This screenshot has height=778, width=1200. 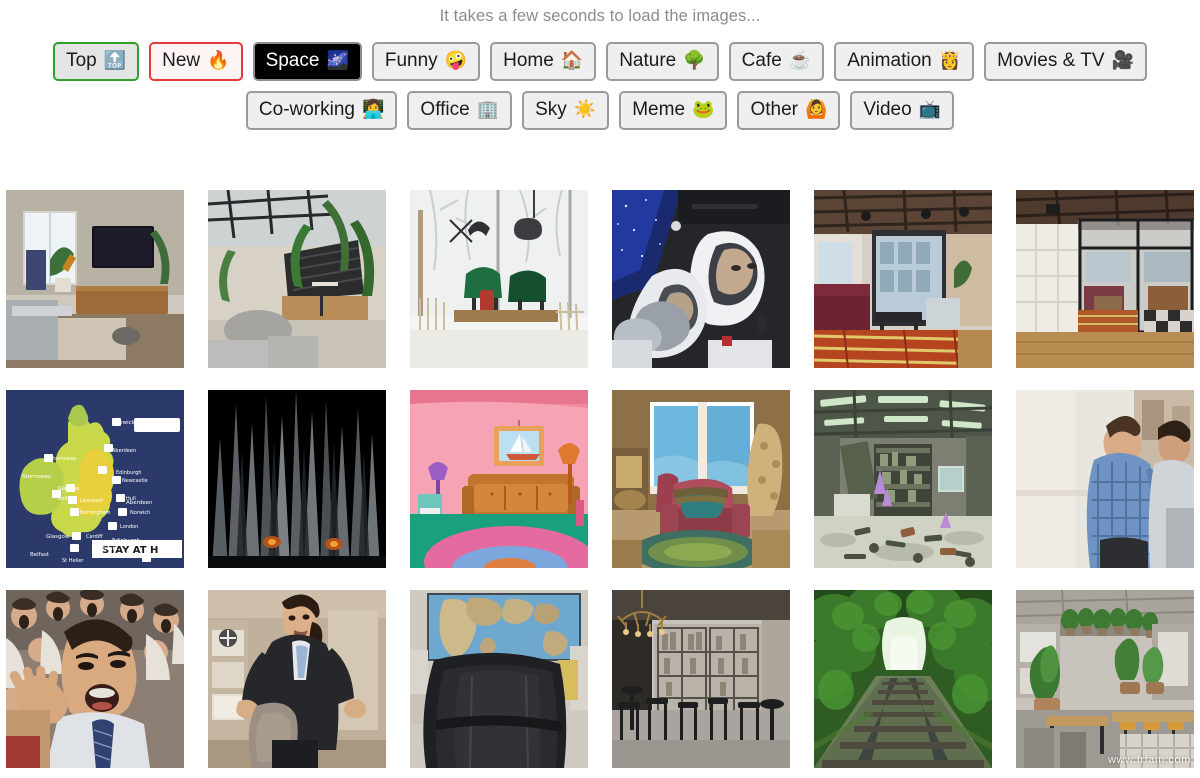 I want to click on grid-item-restaurant-bar-chandelier, so click(x=701, y=679).